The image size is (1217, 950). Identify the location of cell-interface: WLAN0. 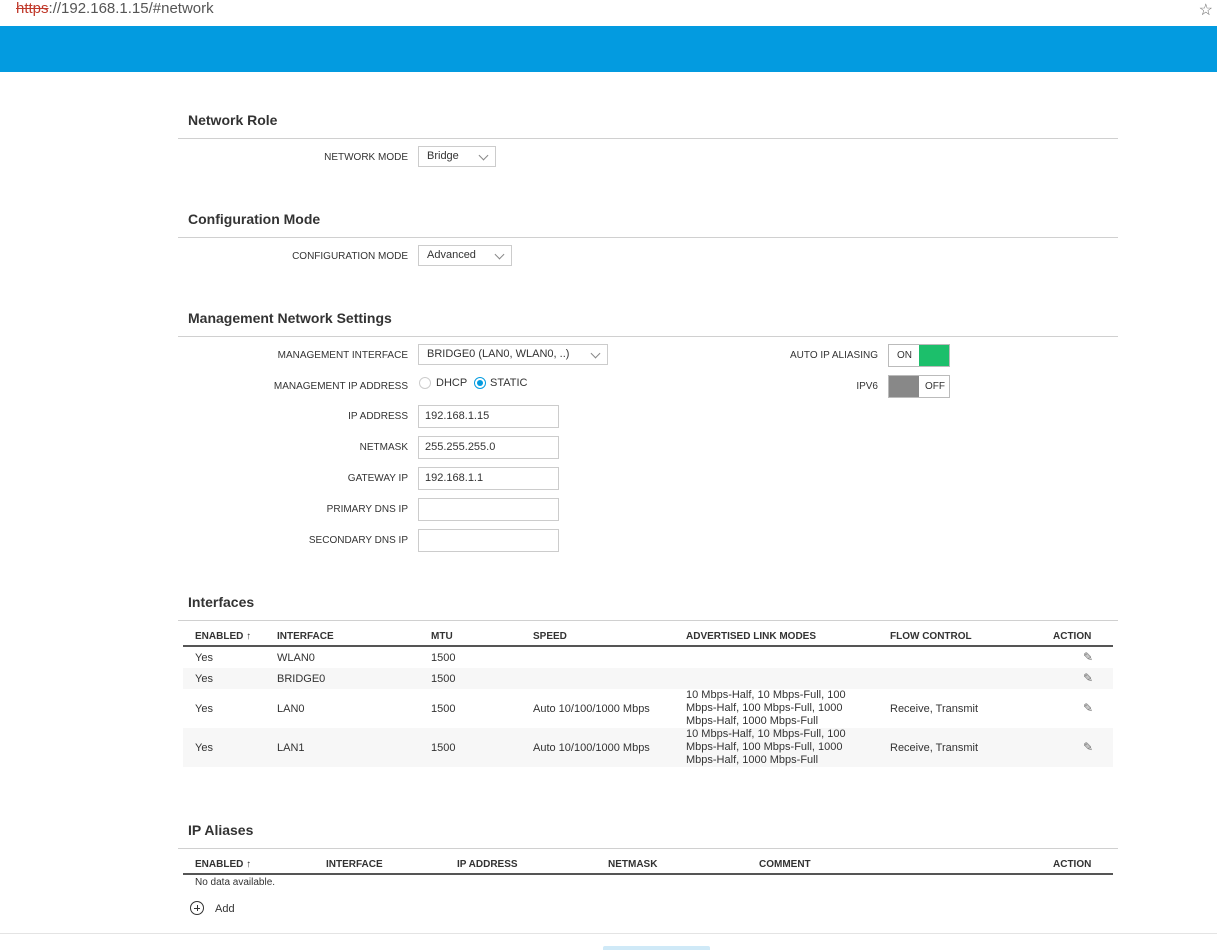
(296, 658).